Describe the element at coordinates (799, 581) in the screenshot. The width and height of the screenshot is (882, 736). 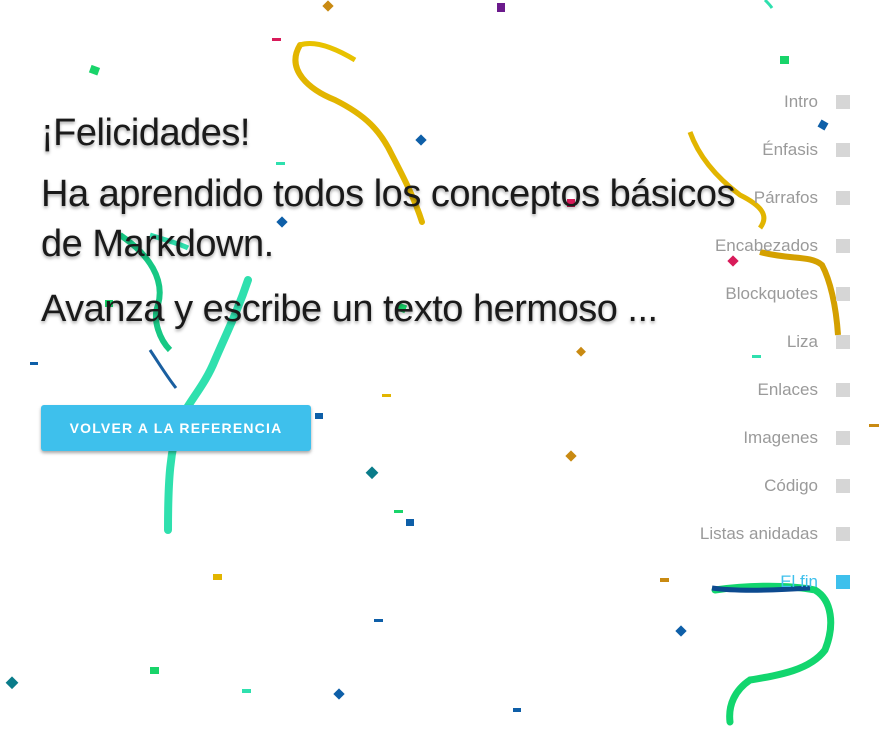
I see `nav-item-label: El fin` at that location.